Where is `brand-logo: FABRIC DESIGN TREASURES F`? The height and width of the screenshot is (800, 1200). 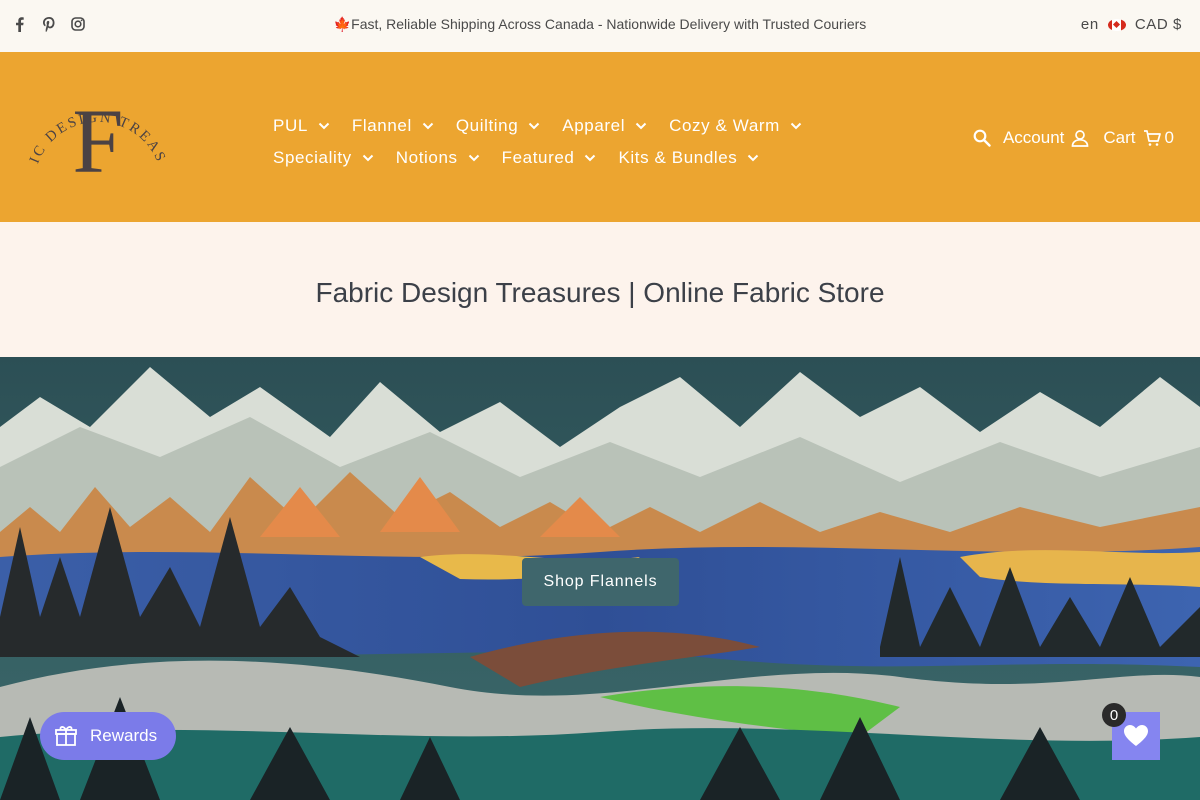 brand-logo: FABRIC DESIGN TREASURES F is located at coordinates (95, 123).